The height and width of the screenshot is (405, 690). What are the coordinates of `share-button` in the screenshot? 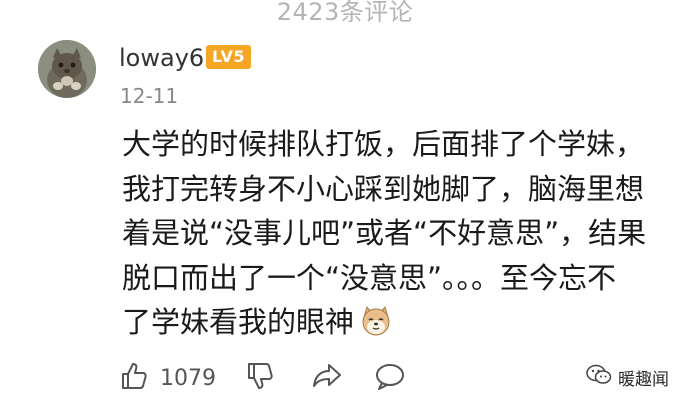 It's located at (327, 378).